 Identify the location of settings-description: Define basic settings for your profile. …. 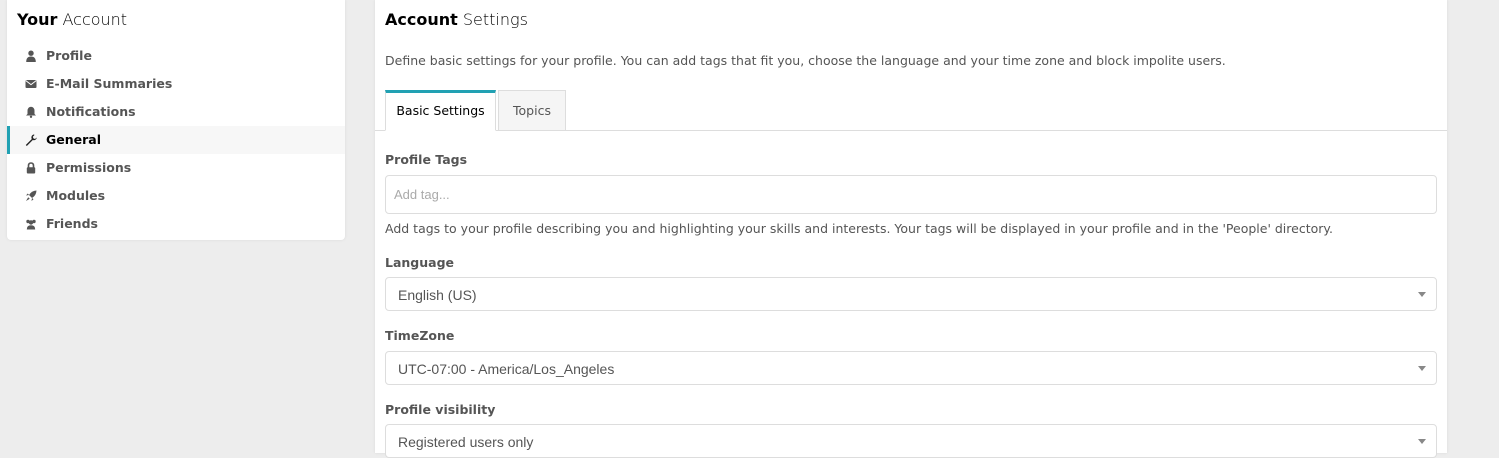
(805, 60).